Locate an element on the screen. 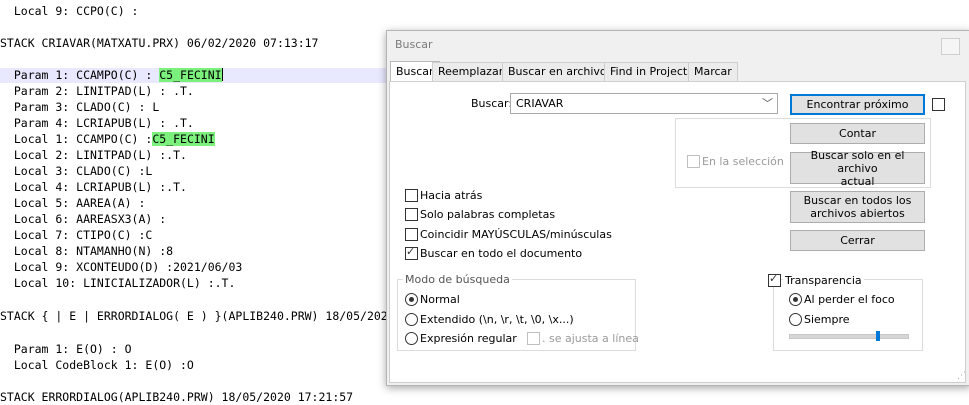 The height and width of the screenshot is (405, 969). transparency-title: Transparencia is located at coordinates (823, 280).